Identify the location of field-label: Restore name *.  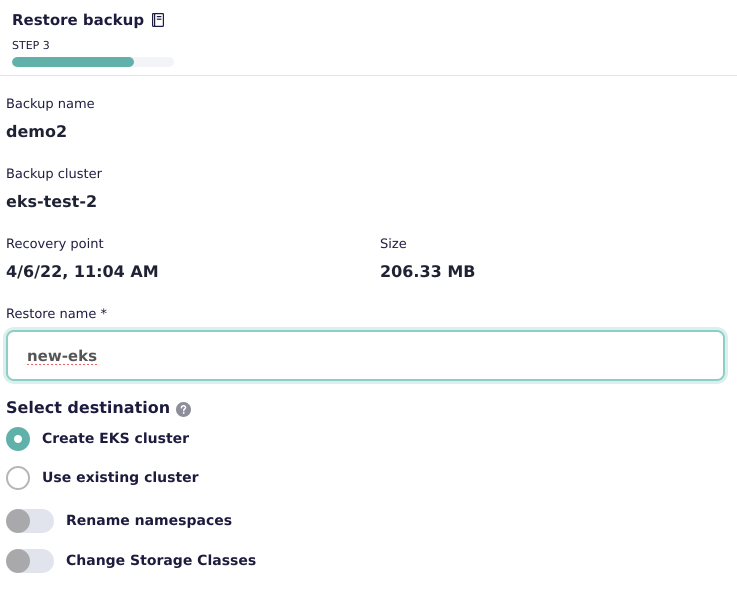
(56, 315).